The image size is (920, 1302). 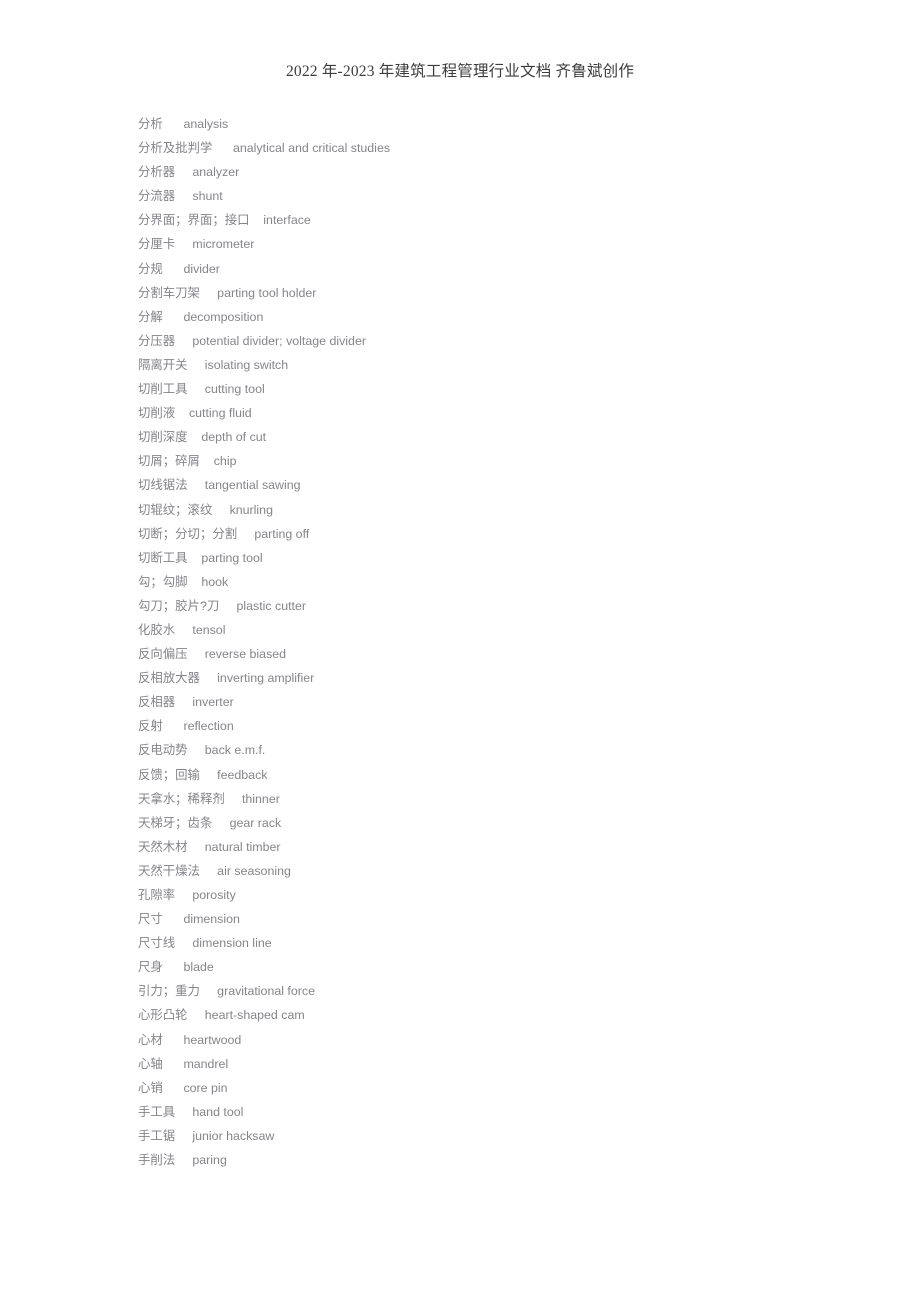 What do you see at coordinates (508, 582) in the screenshot?
I see `glossary-entry: 勾；勾脚 hook` at bounding box center [508, 582].